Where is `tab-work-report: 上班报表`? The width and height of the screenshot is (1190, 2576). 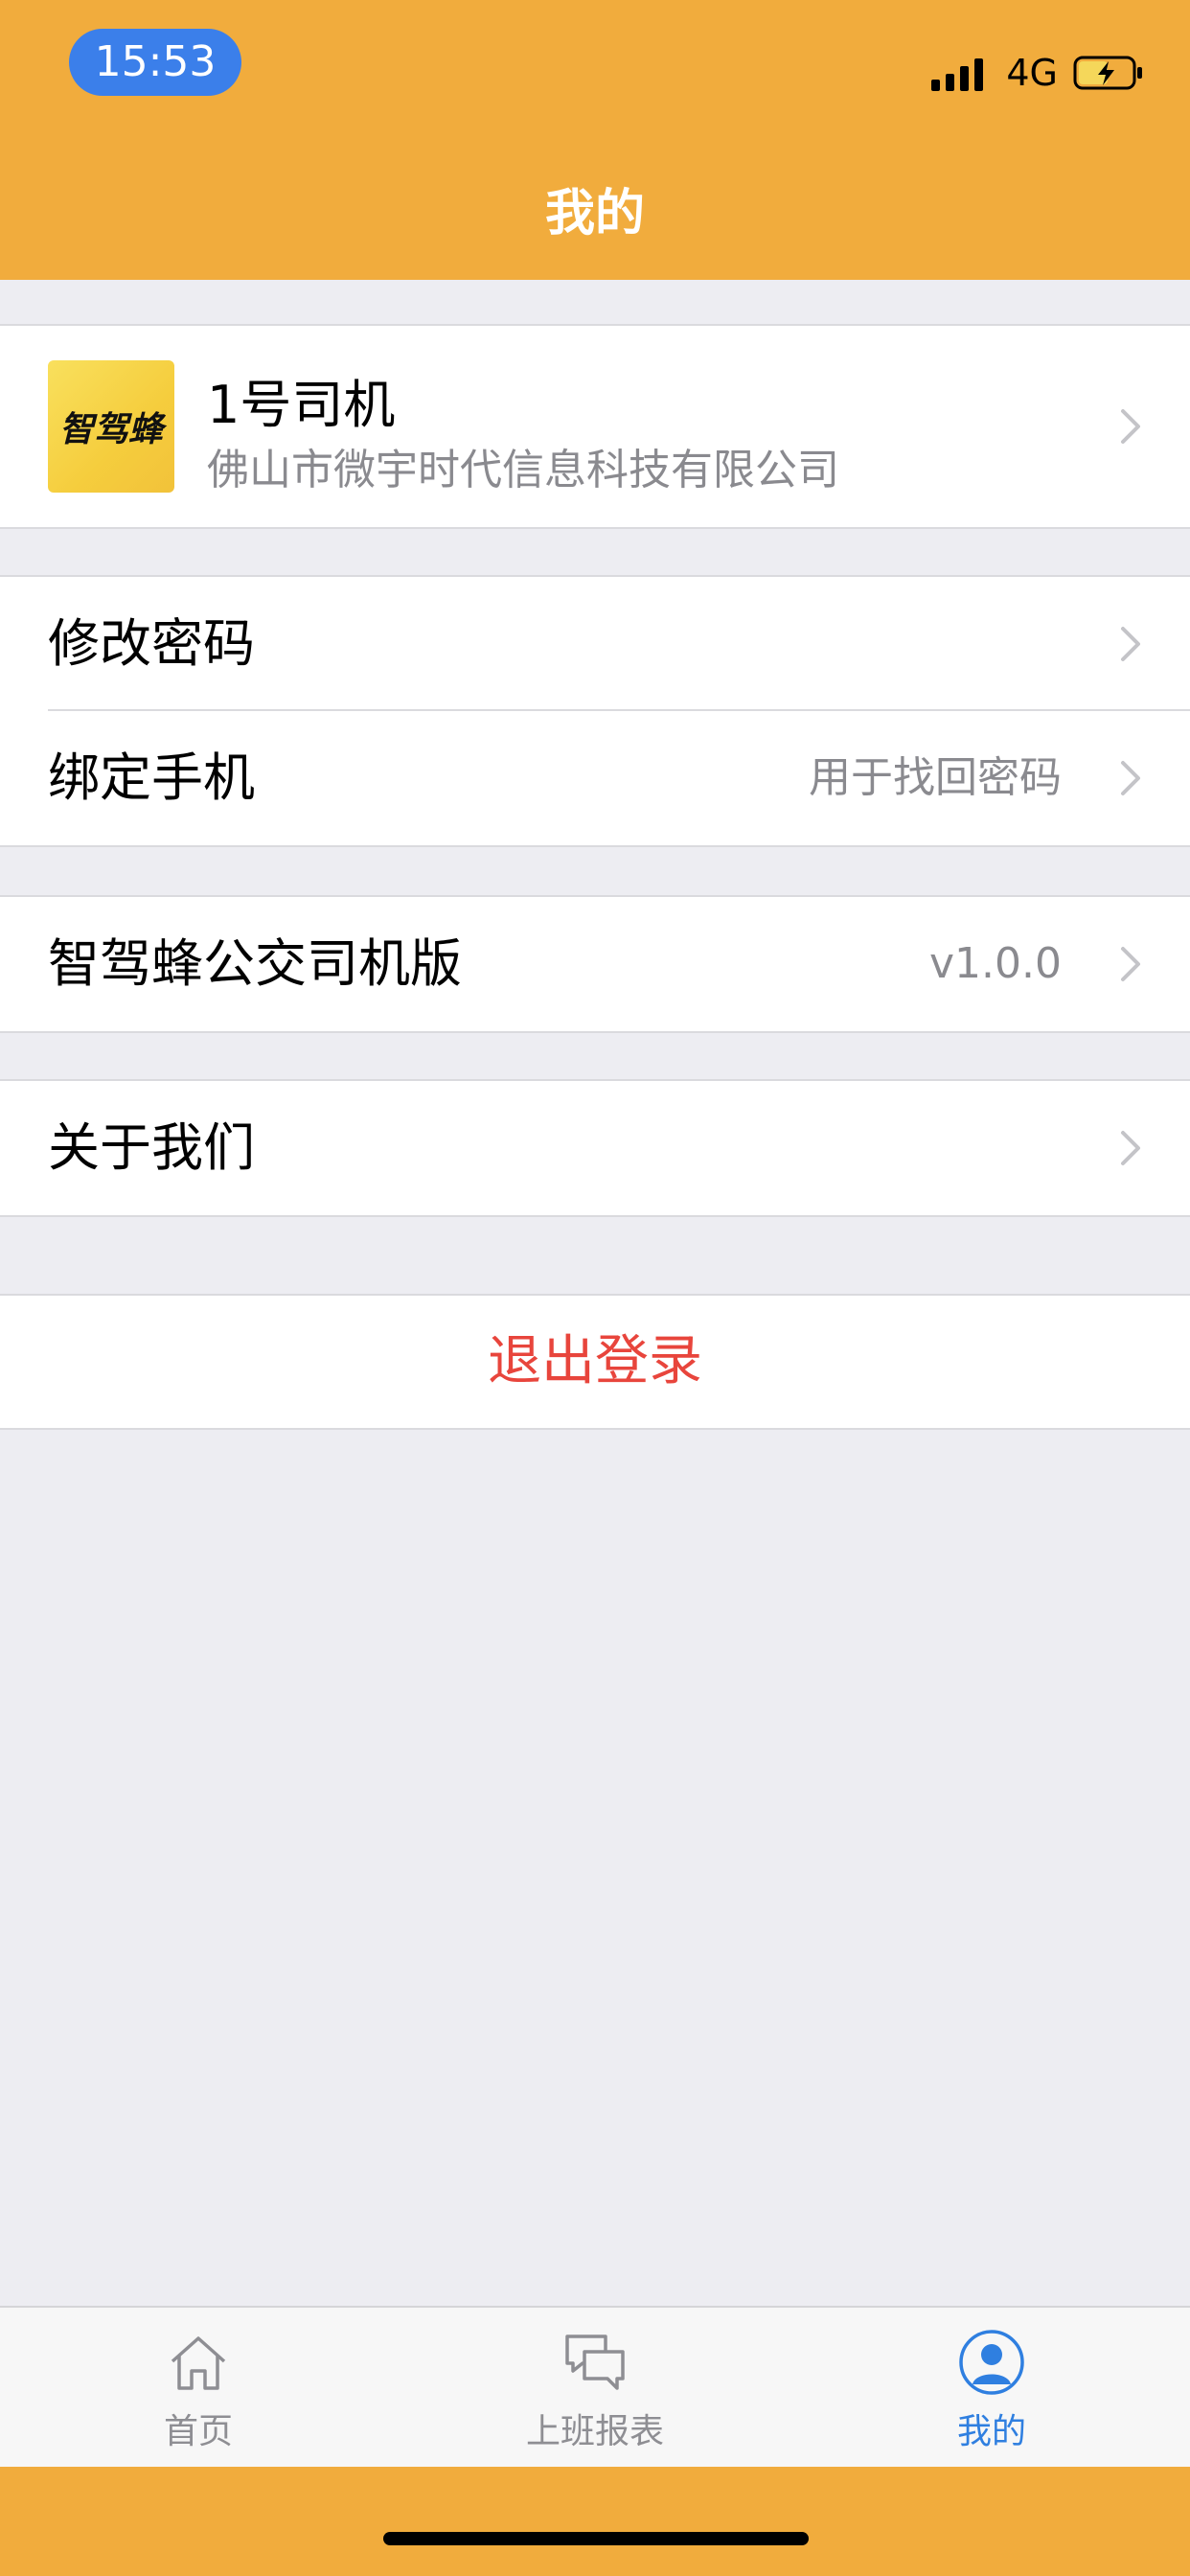
tab-work-report: 上班报表 is located at coordinates (595, 2388).